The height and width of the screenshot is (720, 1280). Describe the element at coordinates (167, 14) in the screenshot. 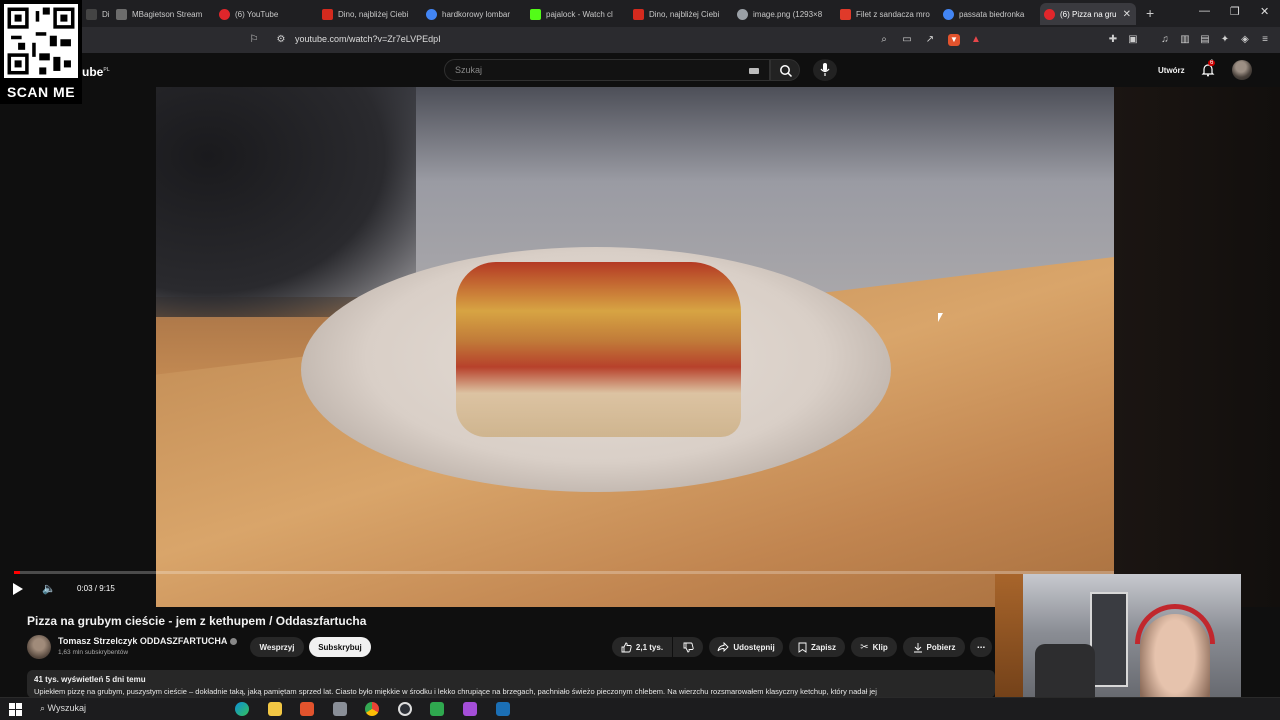

I see `tab-label: MBagietson Stream` at that location.